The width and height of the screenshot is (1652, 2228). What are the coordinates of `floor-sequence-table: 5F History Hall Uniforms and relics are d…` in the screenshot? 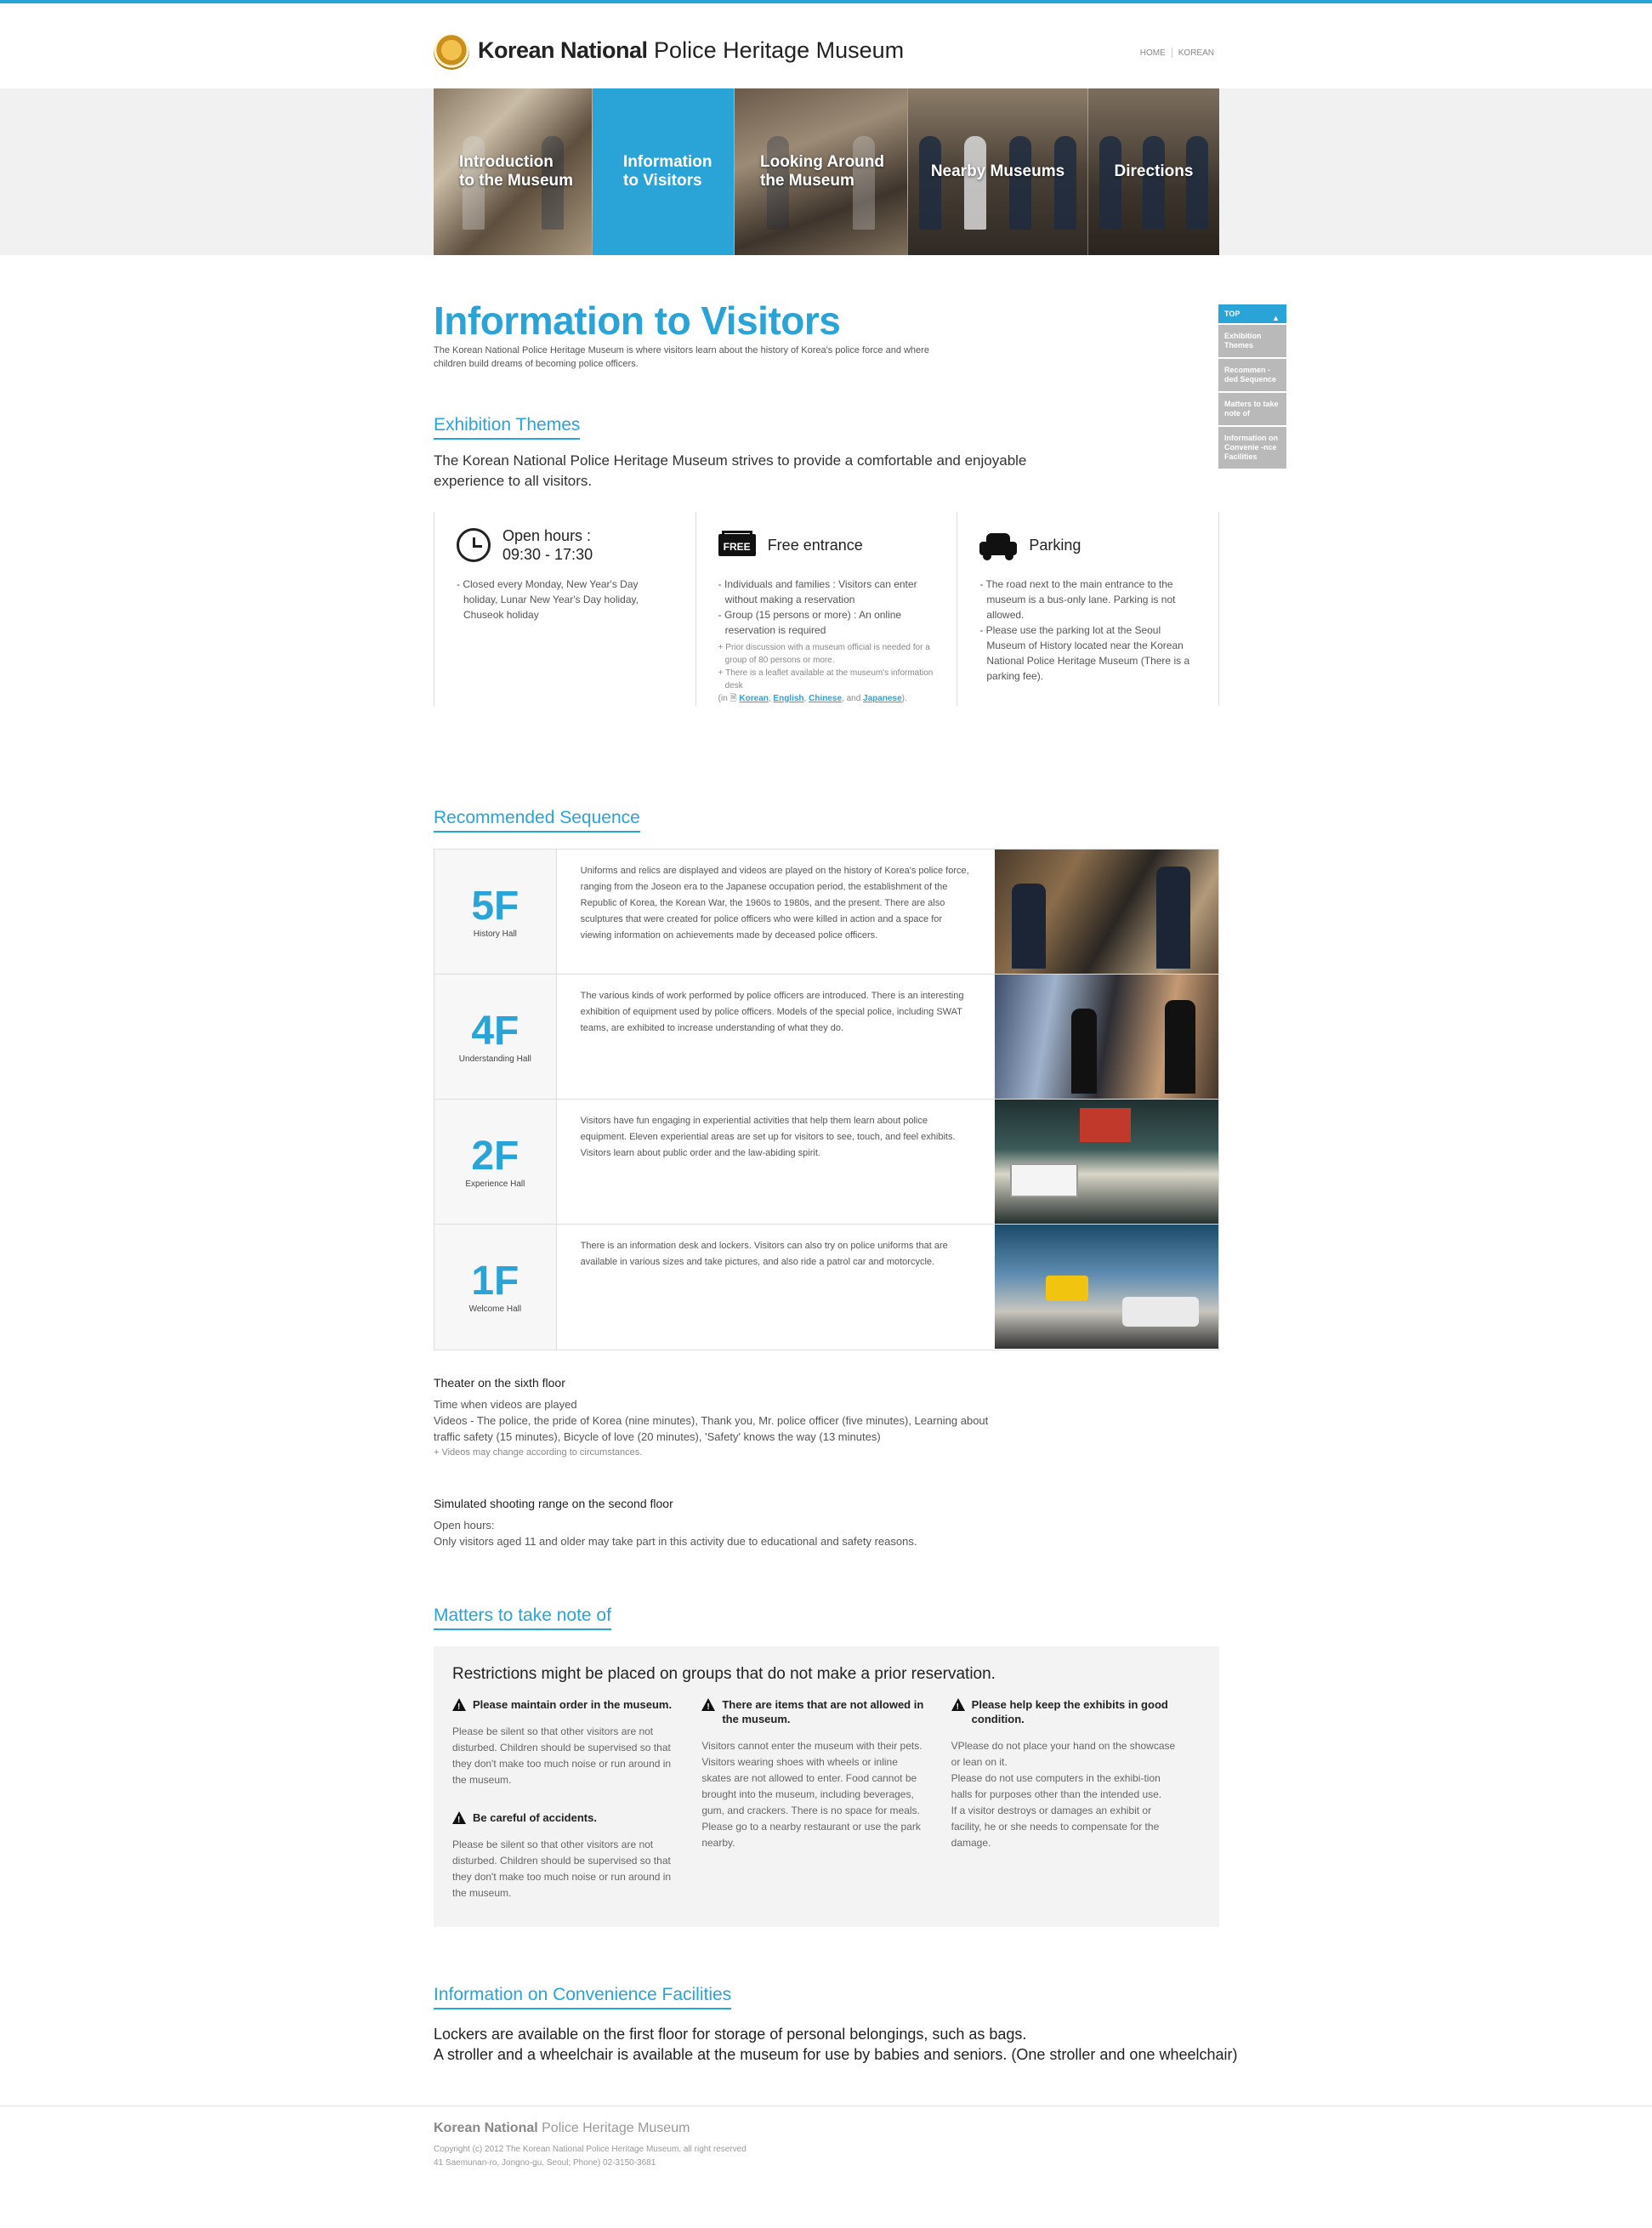 It's located at (826, 1099).